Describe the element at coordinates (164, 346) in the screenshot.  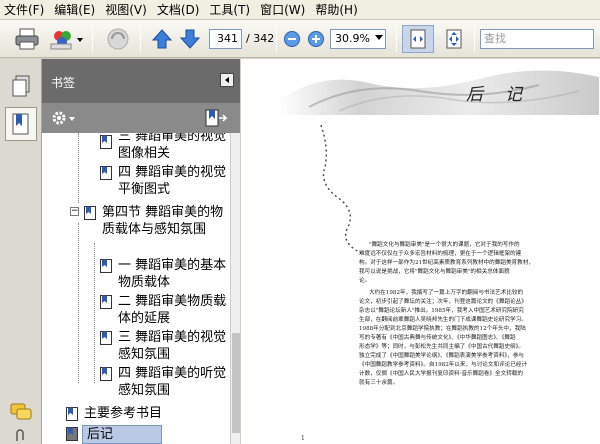
I see `bookmark-item: 三 舞蹈审美的视觉感知氛围` at that location.